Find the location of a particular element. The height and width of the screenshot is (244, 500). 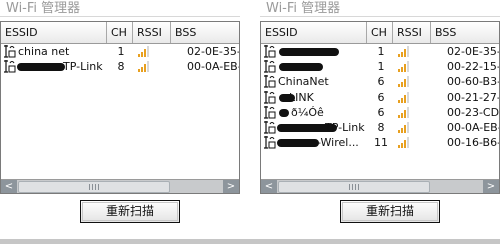

table-row: 1 02-0E-35- is located at coordinates (380, 51).